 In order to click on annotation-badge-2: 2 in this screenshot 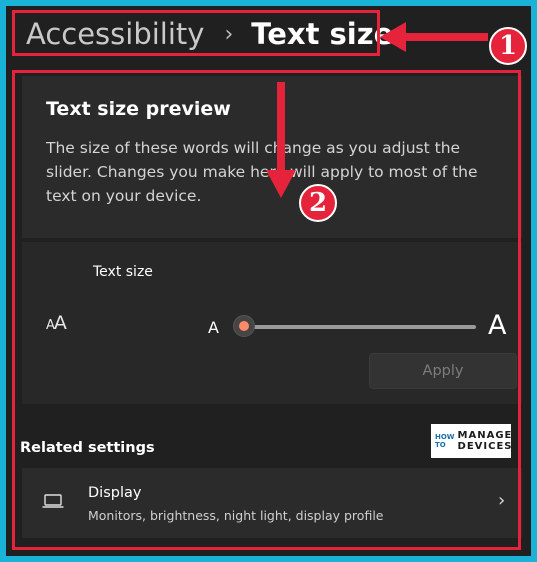, I will do `click(318, 203)`.